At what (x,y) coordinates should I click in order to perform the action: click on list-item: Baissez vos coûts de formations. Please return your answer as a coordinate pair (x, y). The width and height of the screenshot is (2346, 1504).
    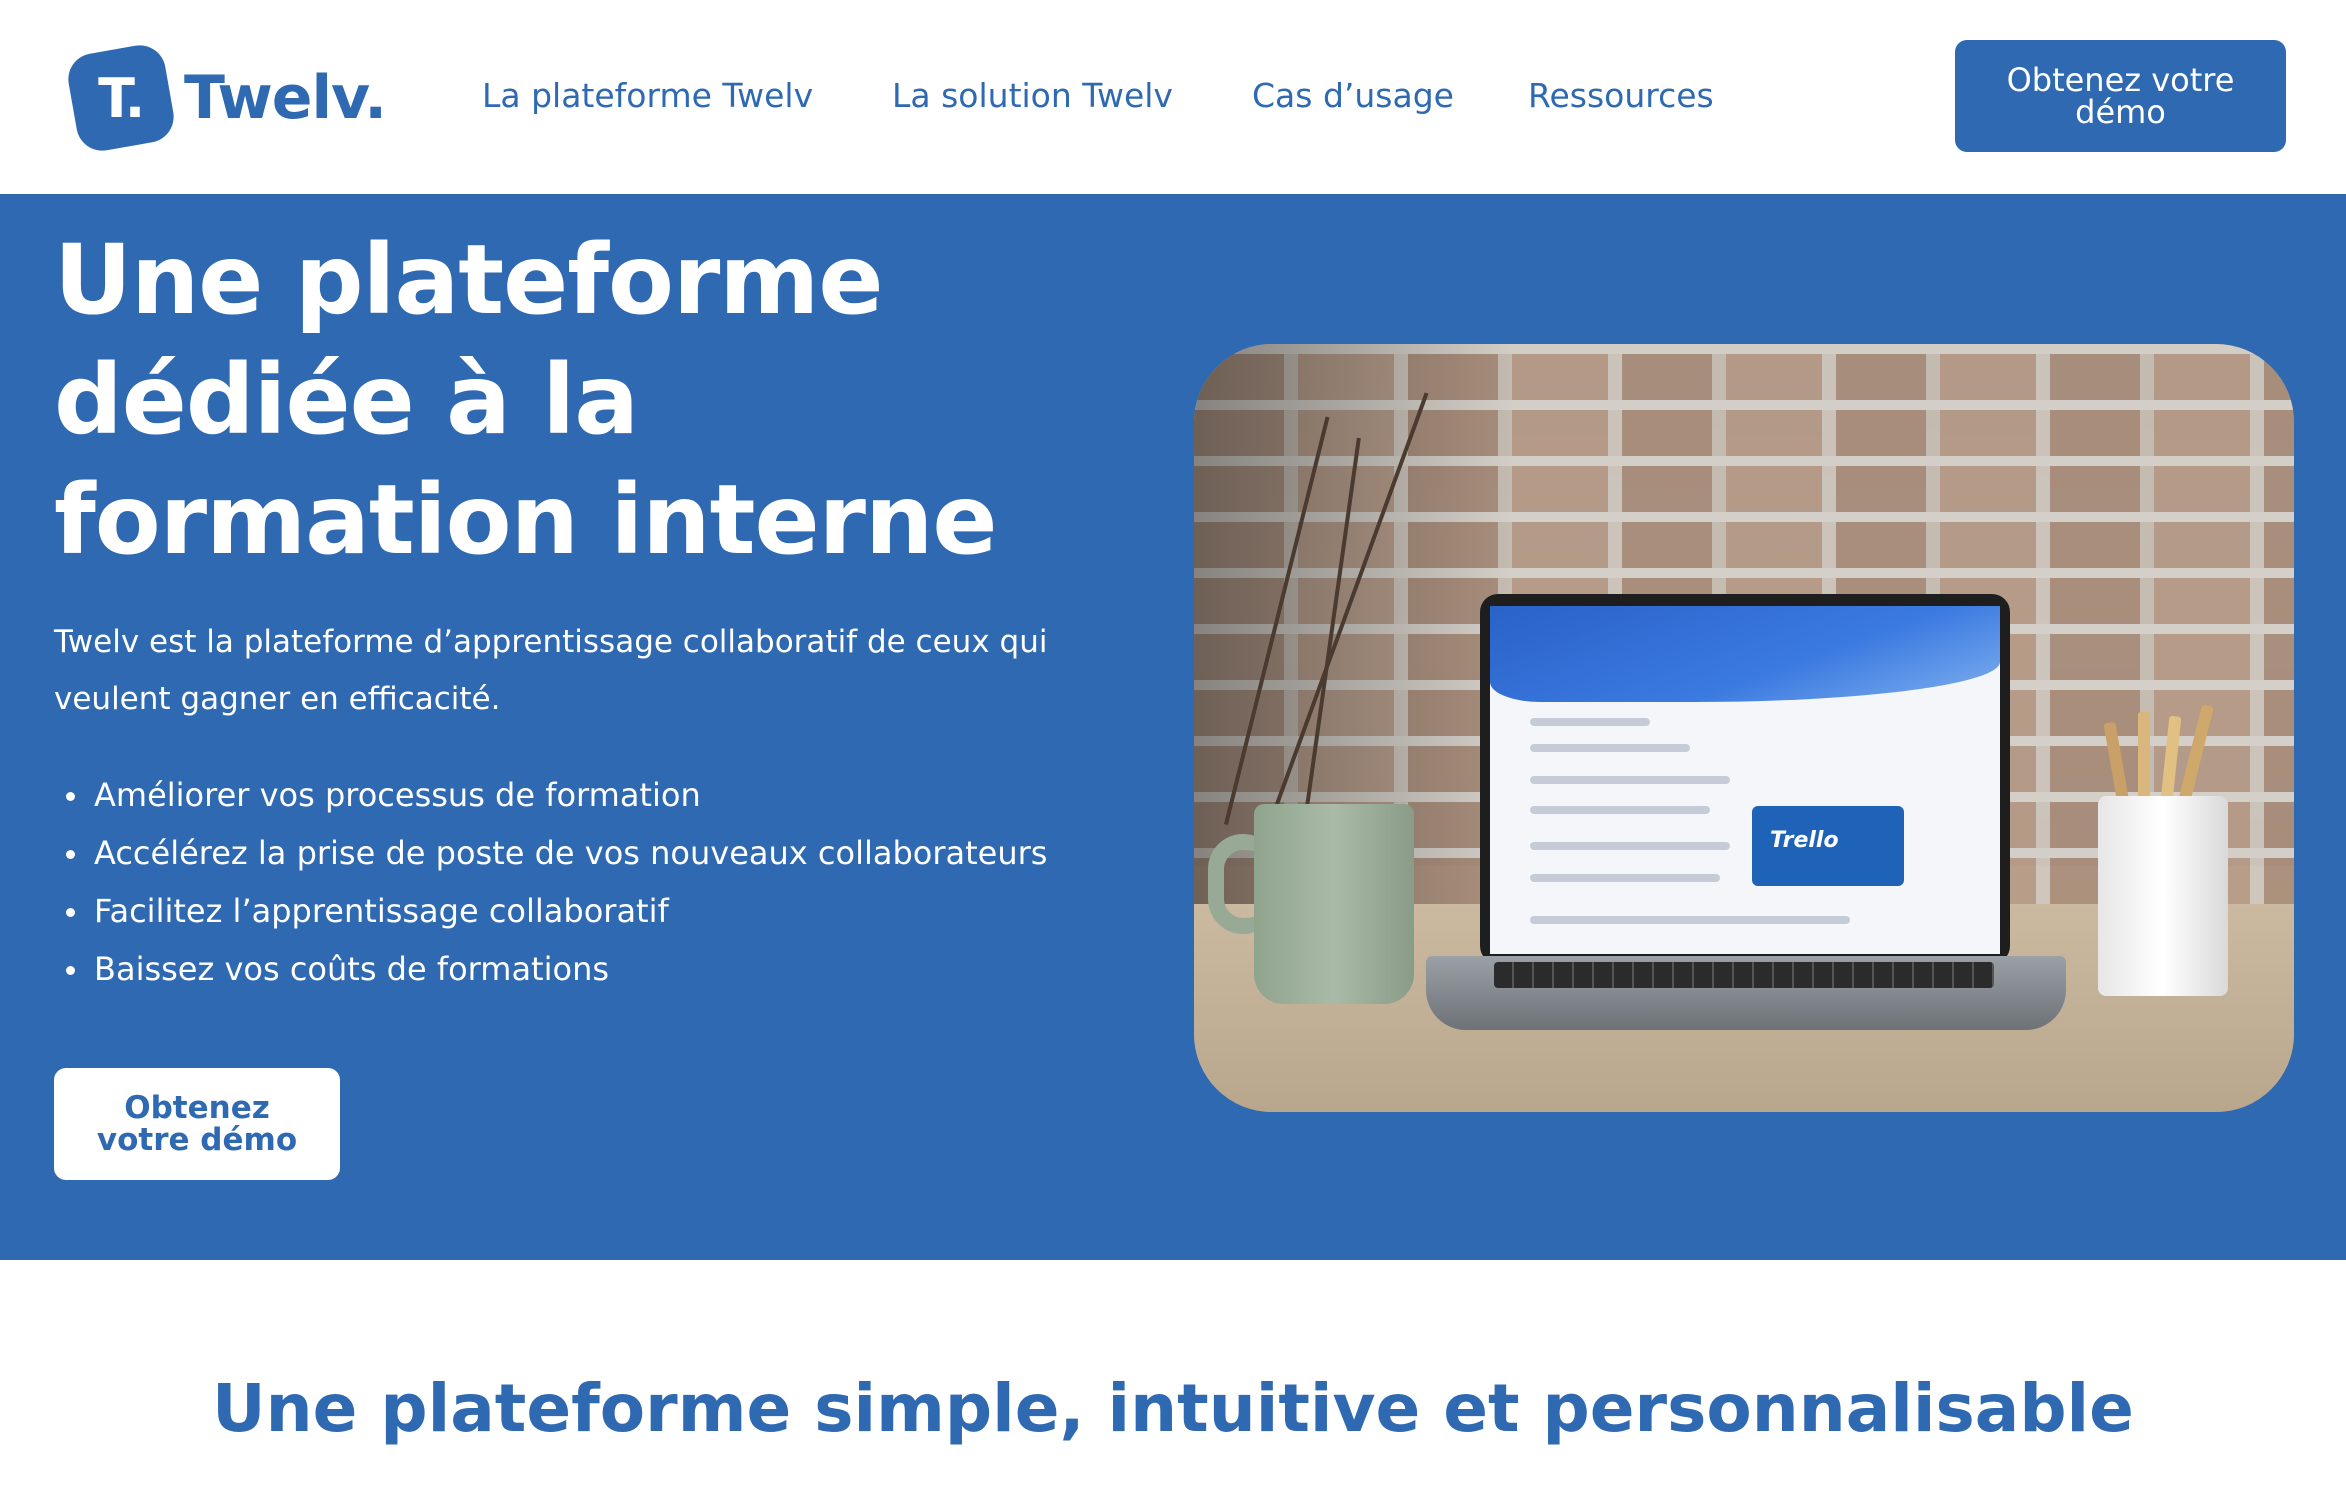
    Looking at the image, I should click on (604, 969).